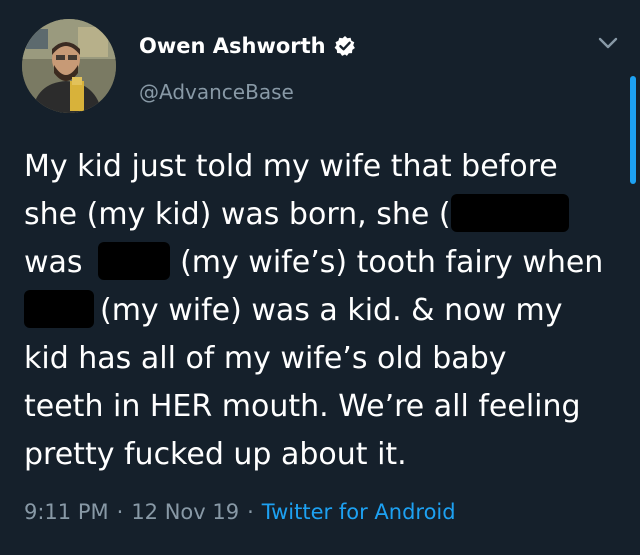 The image size is (640, 555). I want to click on tweet-body-line: pretty fucked up about it., so click(324, 455).